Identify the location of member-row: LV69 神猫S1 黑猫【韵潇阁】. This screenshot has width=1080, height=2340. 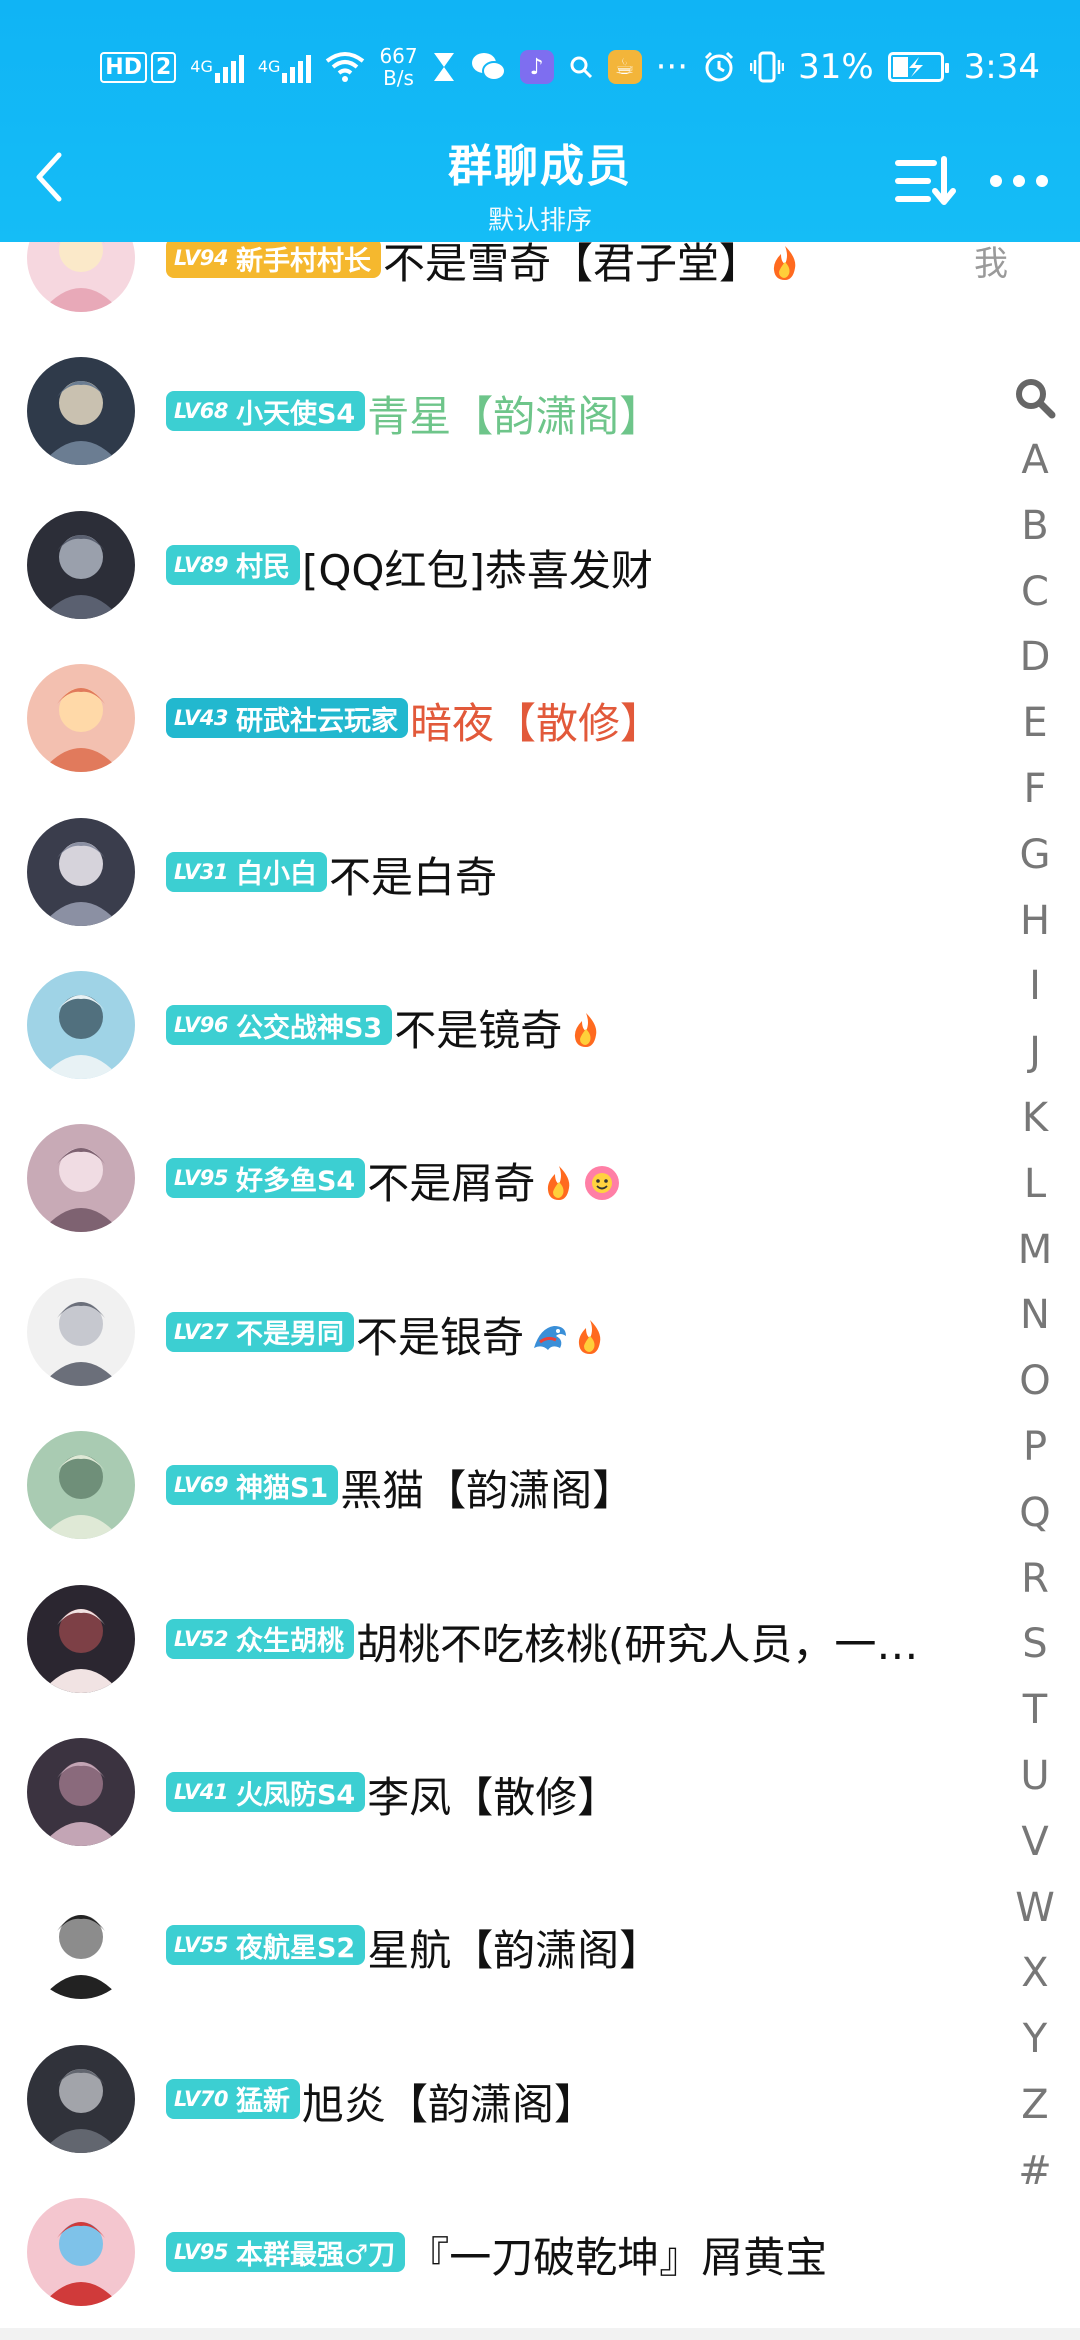
(500, 1485).